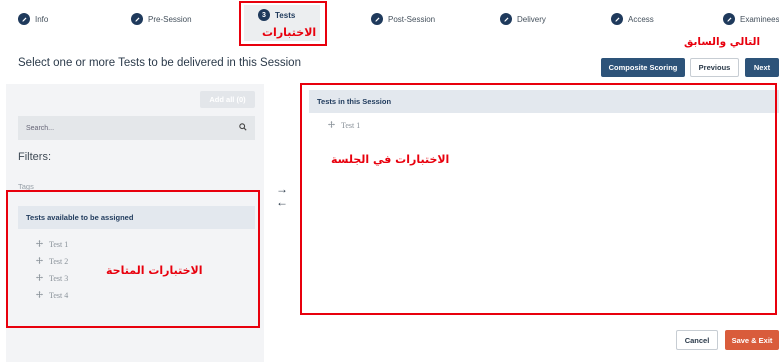 The width and height of the screenshot is (779, 362). I want to click on step-post-session: Post-Session, so click(403, 19).